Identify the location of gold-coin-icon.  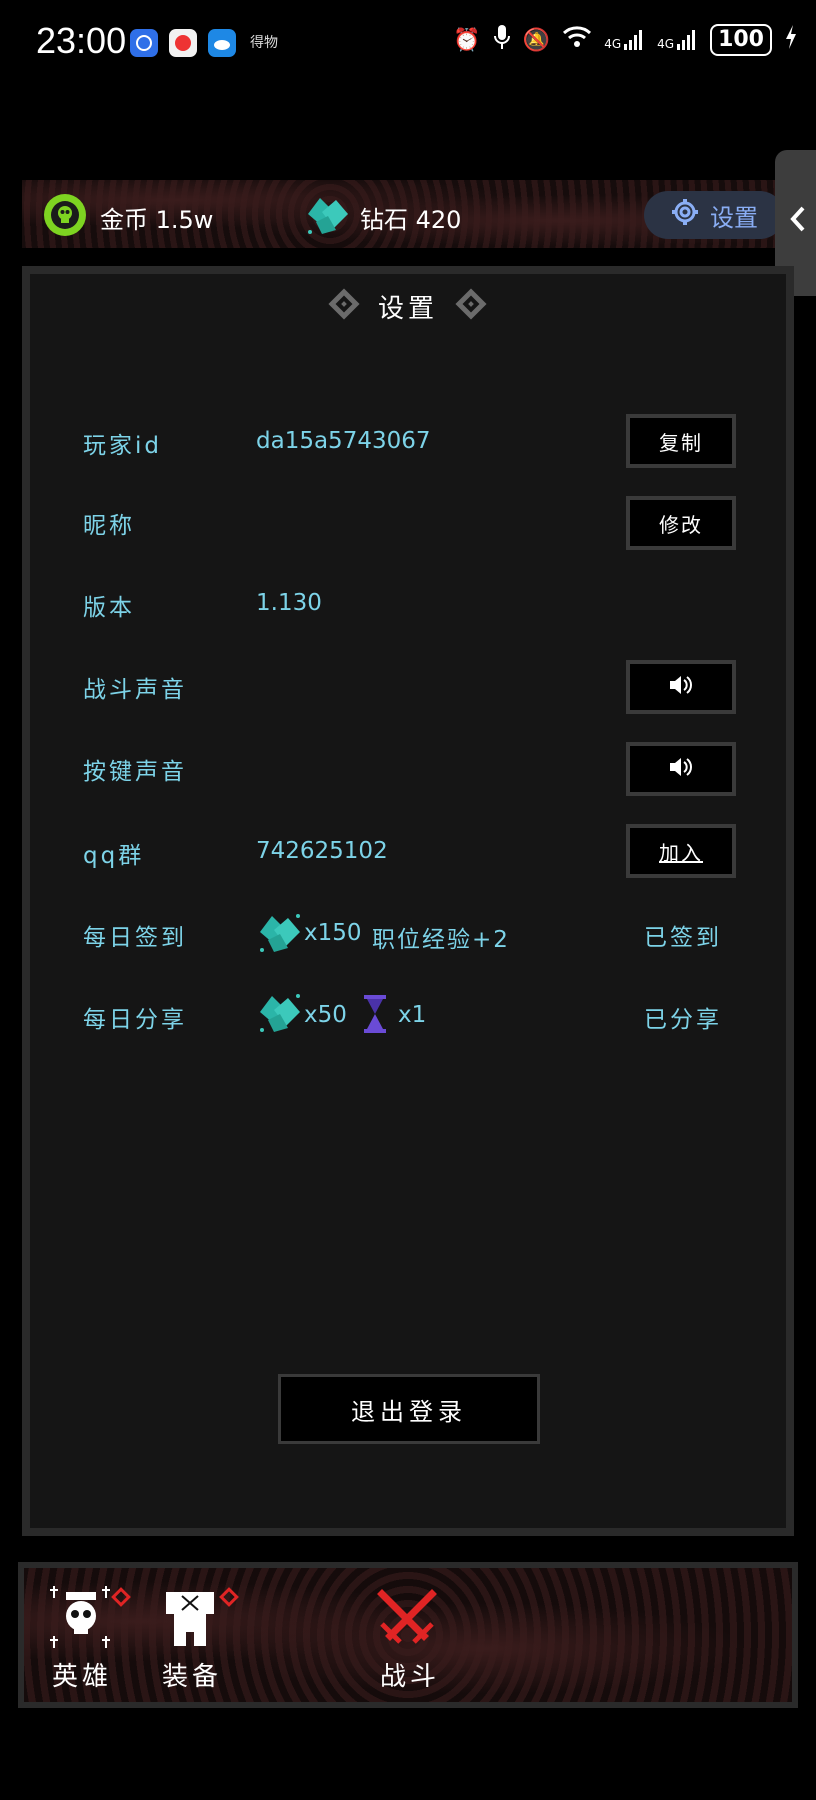
(65, 217).